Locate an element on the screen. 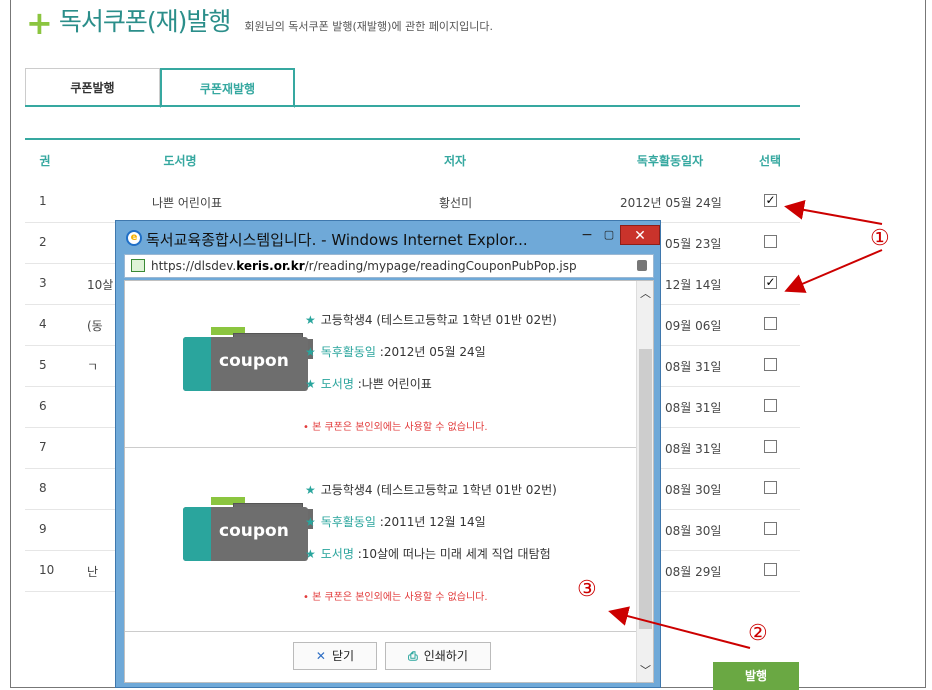 The image size is (932, 690). lock-icon is located at coordinates (642, 265).